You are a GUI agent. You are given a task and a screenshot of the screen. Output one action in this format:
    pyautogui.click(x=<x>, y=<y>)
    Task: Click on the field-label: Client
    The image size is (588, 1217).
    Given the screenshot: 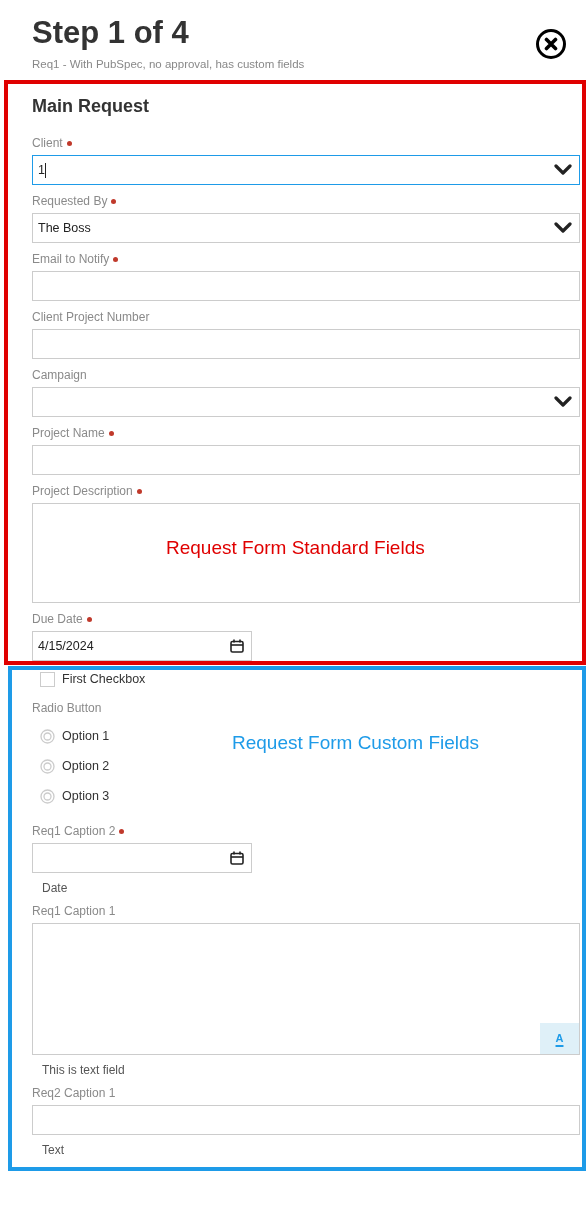 What is the action you would take?
    pyautogui.click(x=52, y=143)
    